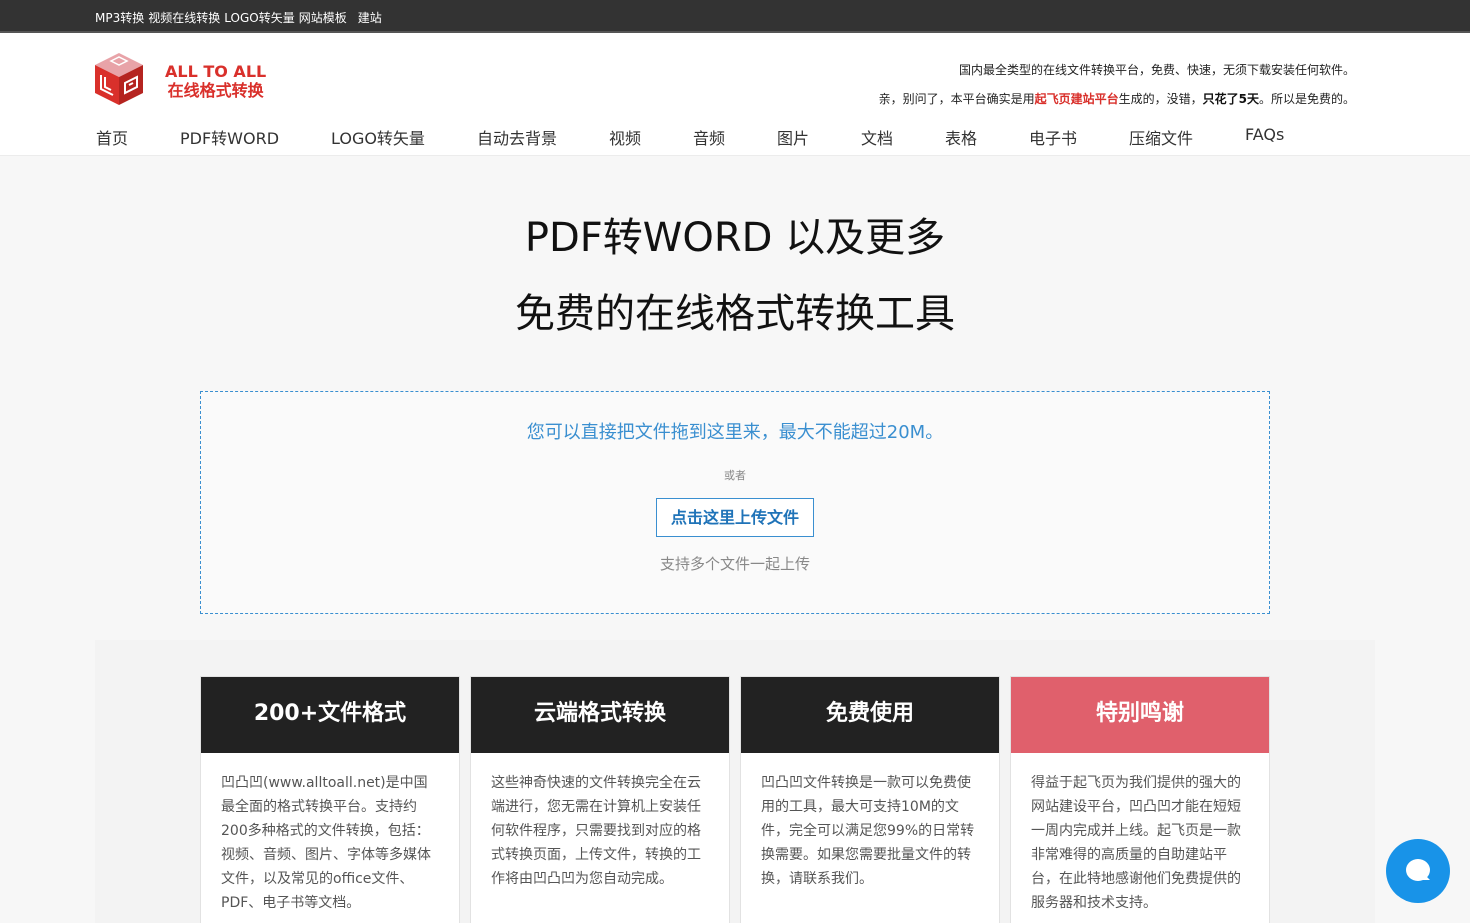 Image resolution: width=1470 pixels, height=923 pixels. Describe the element at coordinates (184, 18) in the screenshot. I see `top-link-video: 视频在线转换` at that location.